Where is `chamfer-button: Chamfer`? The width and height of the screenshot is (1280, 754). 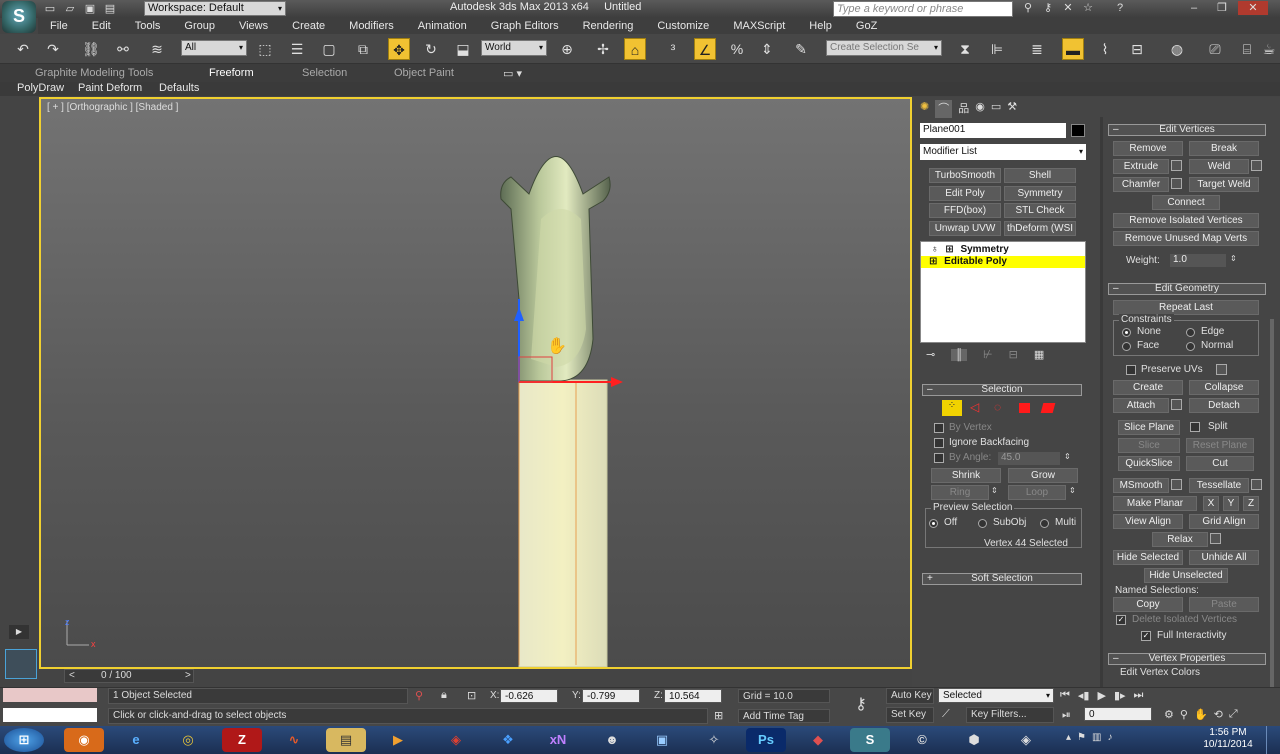
chamfer-button: Chamfer is located at coordinates (1141, 184).